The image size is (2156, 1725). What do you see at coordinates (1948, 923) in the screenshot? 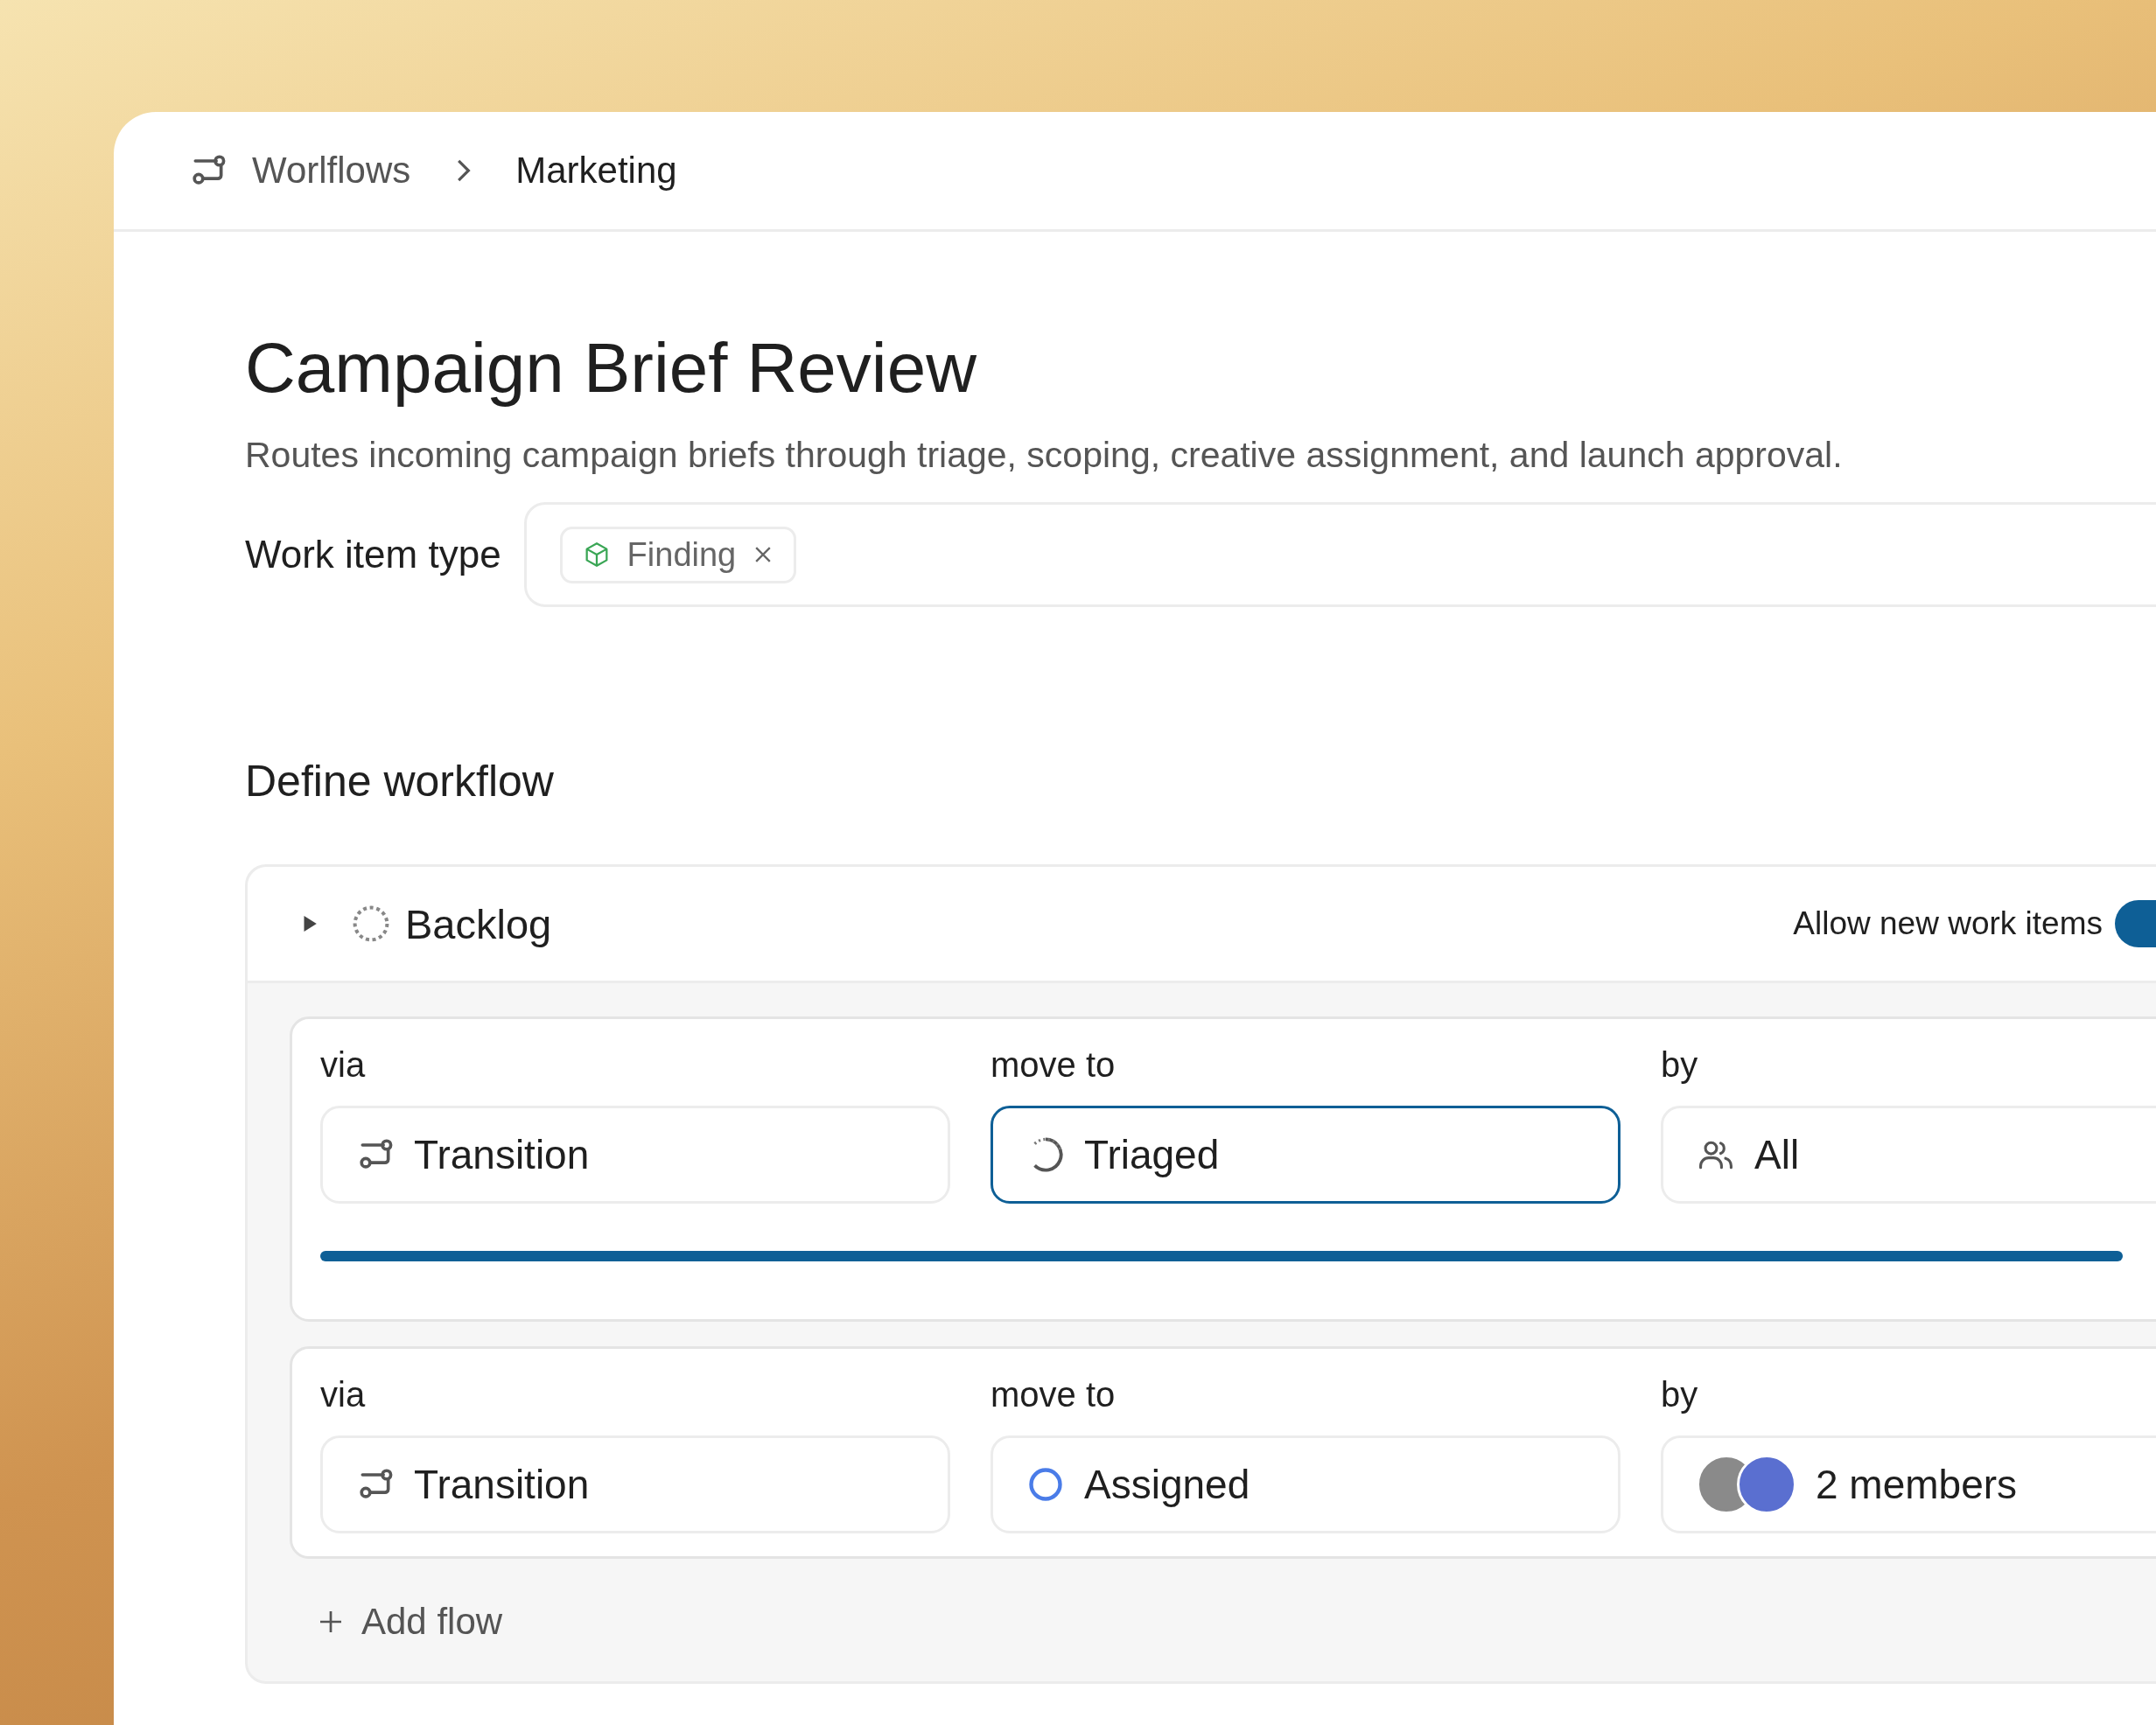
I see `toggle-label: Allow new work items` at bounding box center [1948, 923].